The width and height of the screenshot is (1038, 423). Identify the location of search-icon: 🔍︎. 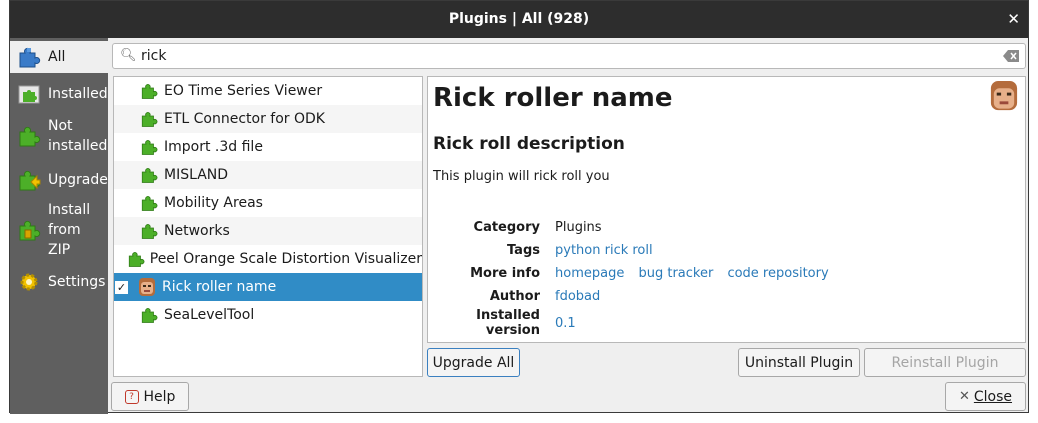
(128, 55).